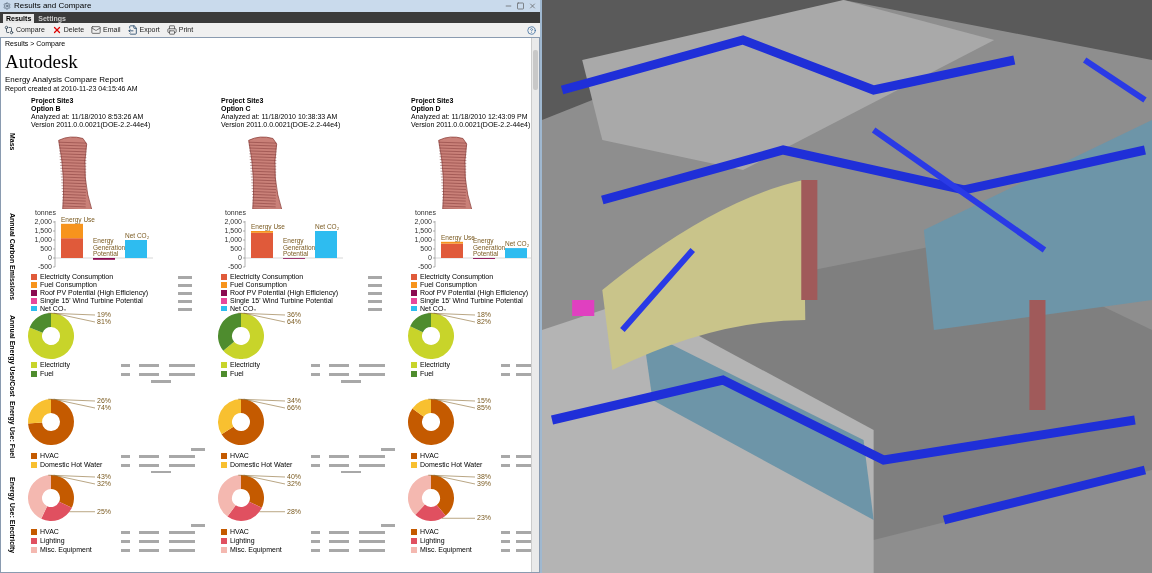 This screenshot has width=1152, height=573. I want to click on help-icon, so click(531, 30).